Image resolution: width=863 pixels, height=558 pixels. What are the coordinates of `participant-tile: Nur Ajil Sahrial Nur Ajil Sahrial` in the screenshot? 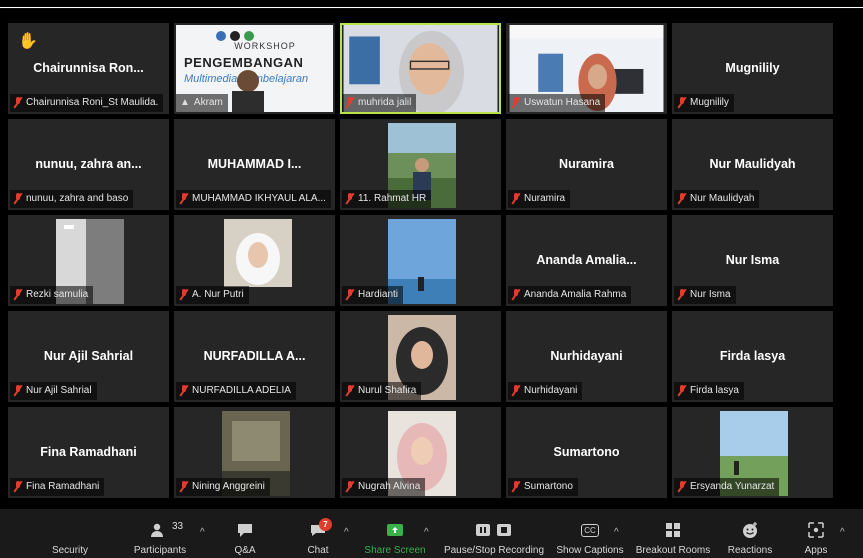 It's located at (88, 356).